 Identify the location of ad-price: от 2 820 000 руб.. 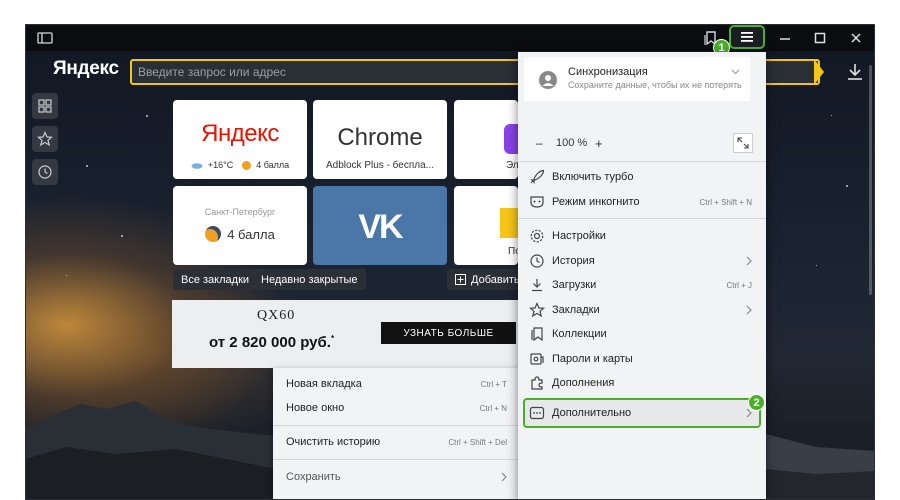
(270, 342).